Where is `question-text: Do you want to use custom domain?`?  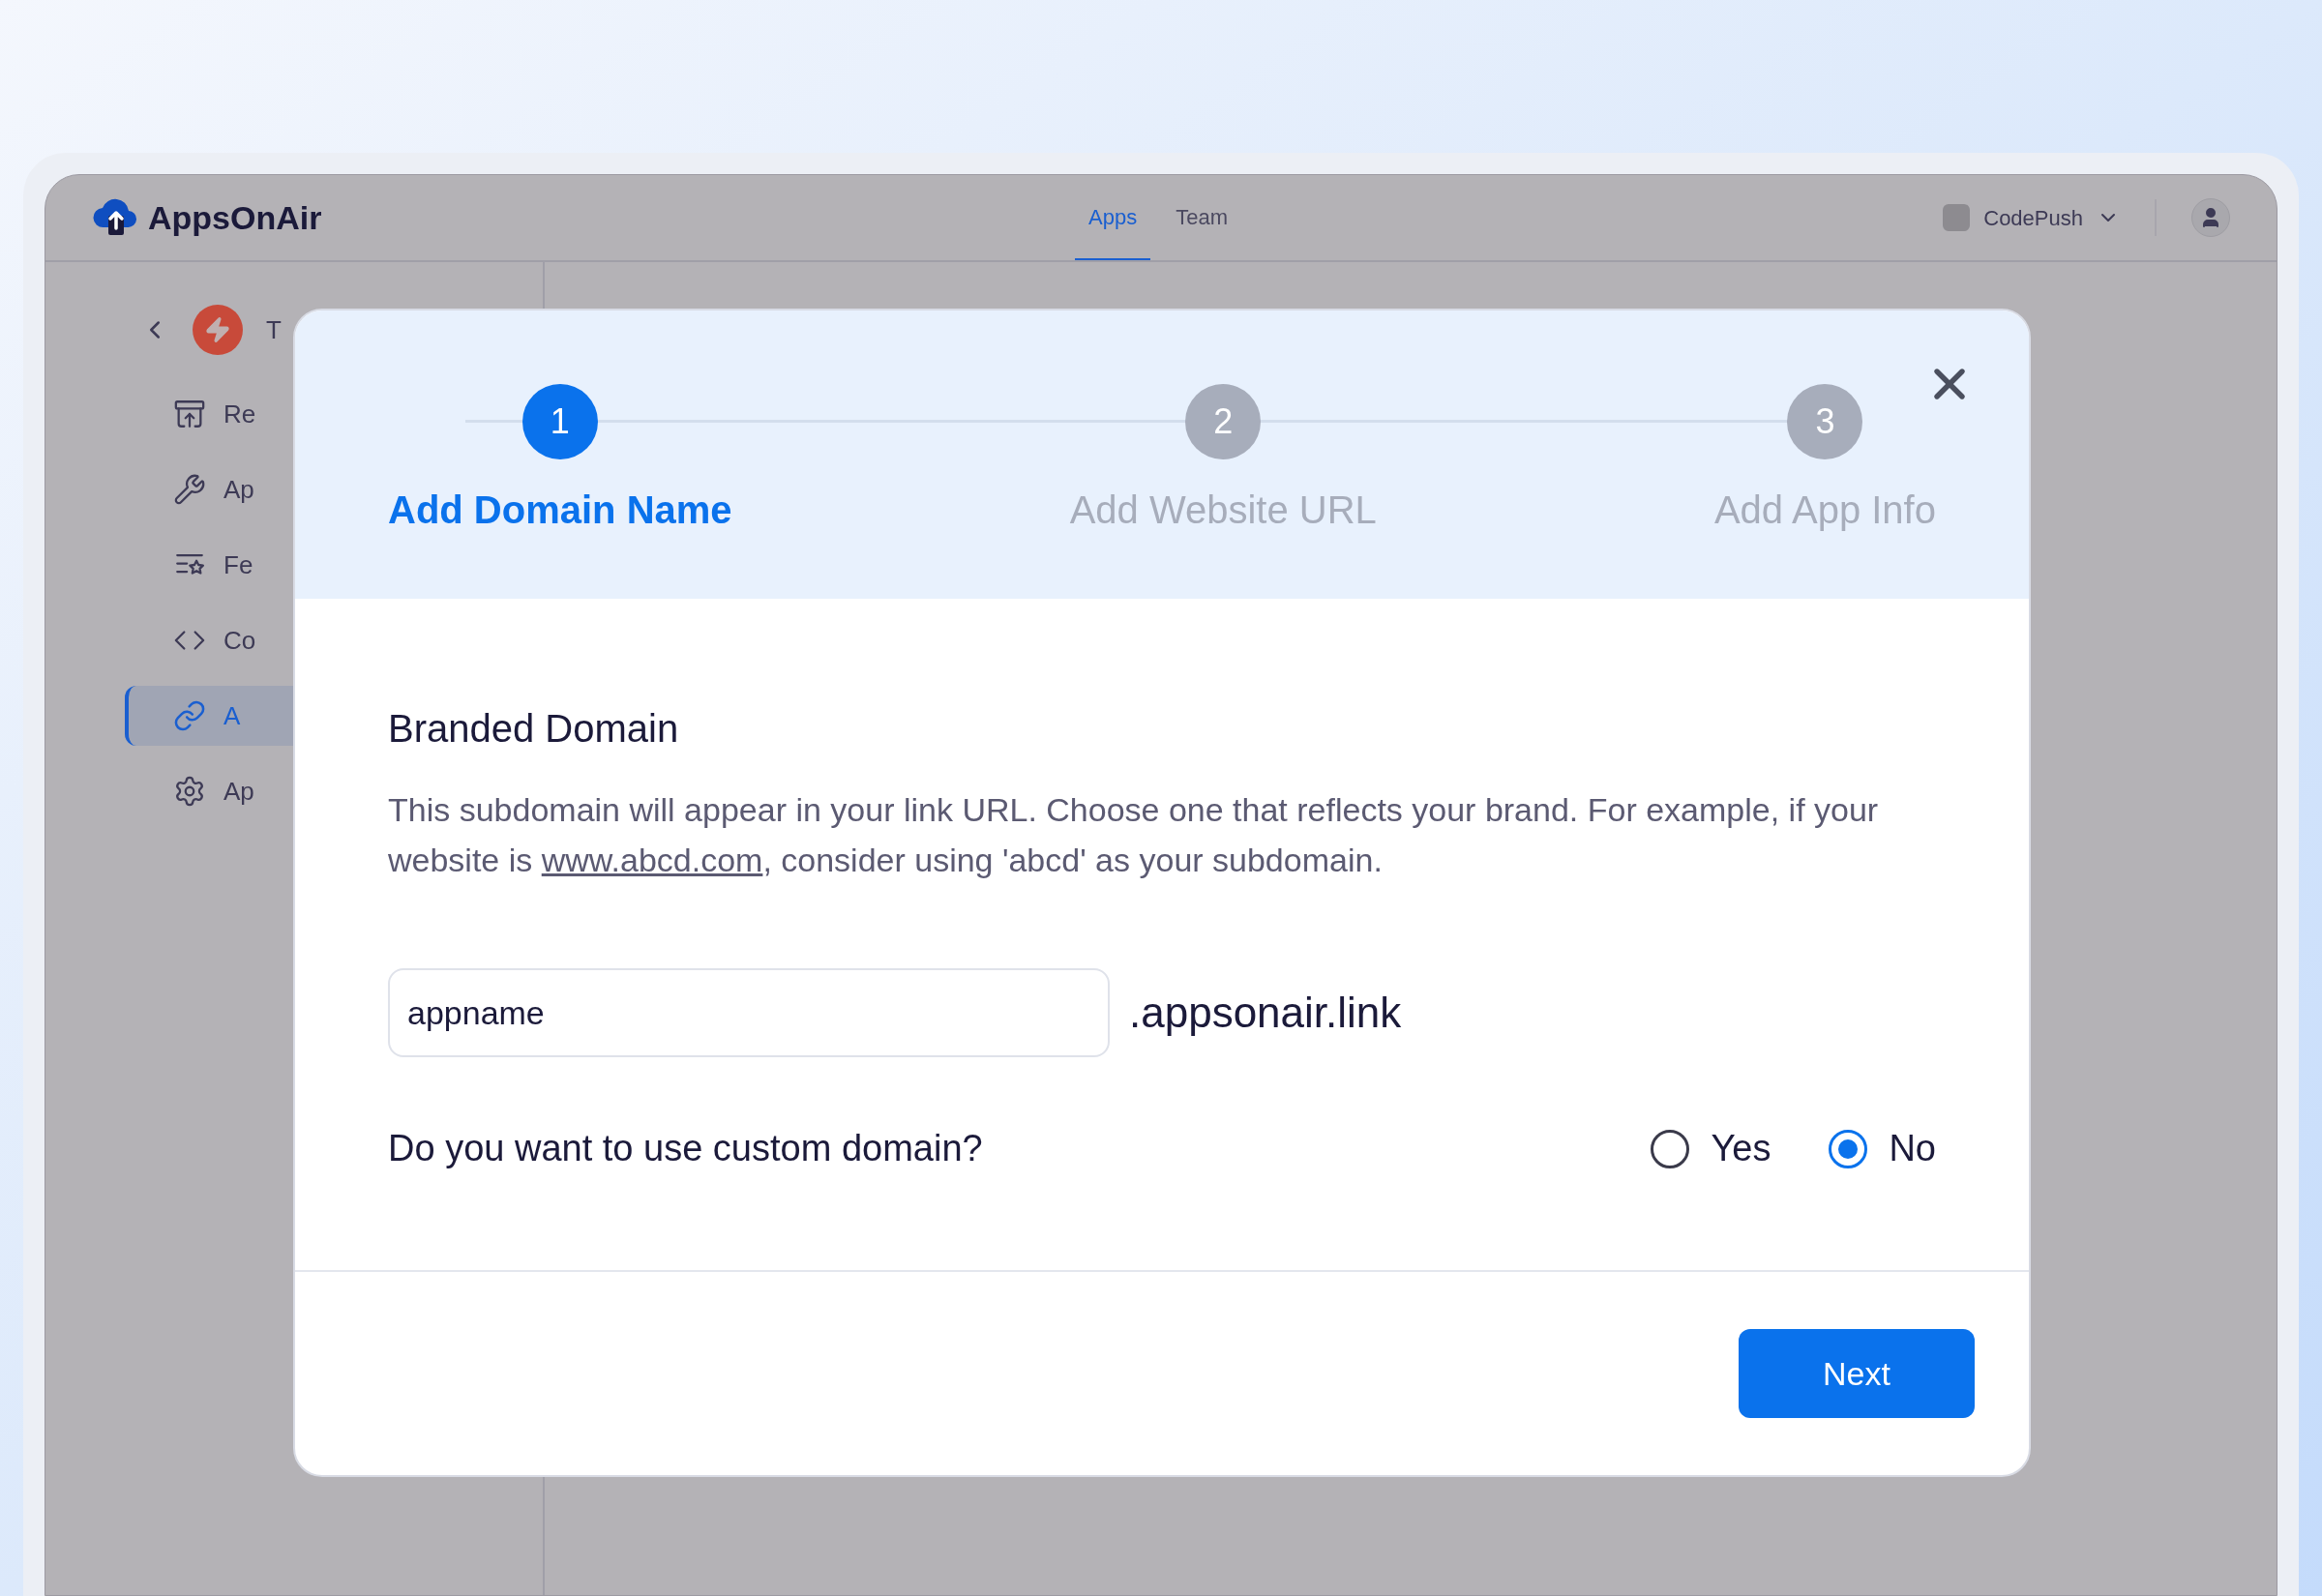
question-text: Do you want to use custom domain? is located at coordinates (686, 1148).